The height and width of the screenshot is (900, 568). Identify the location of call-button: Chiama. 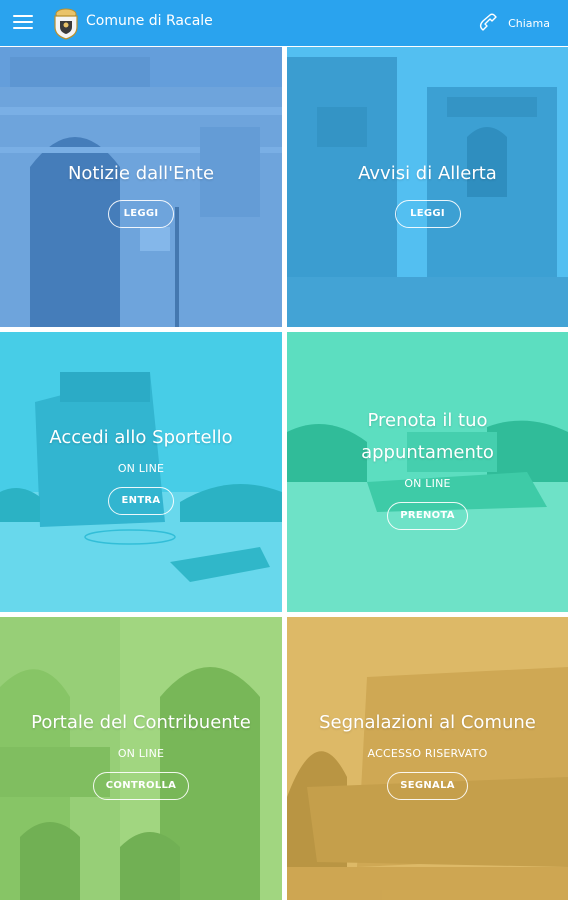
(514, 23).